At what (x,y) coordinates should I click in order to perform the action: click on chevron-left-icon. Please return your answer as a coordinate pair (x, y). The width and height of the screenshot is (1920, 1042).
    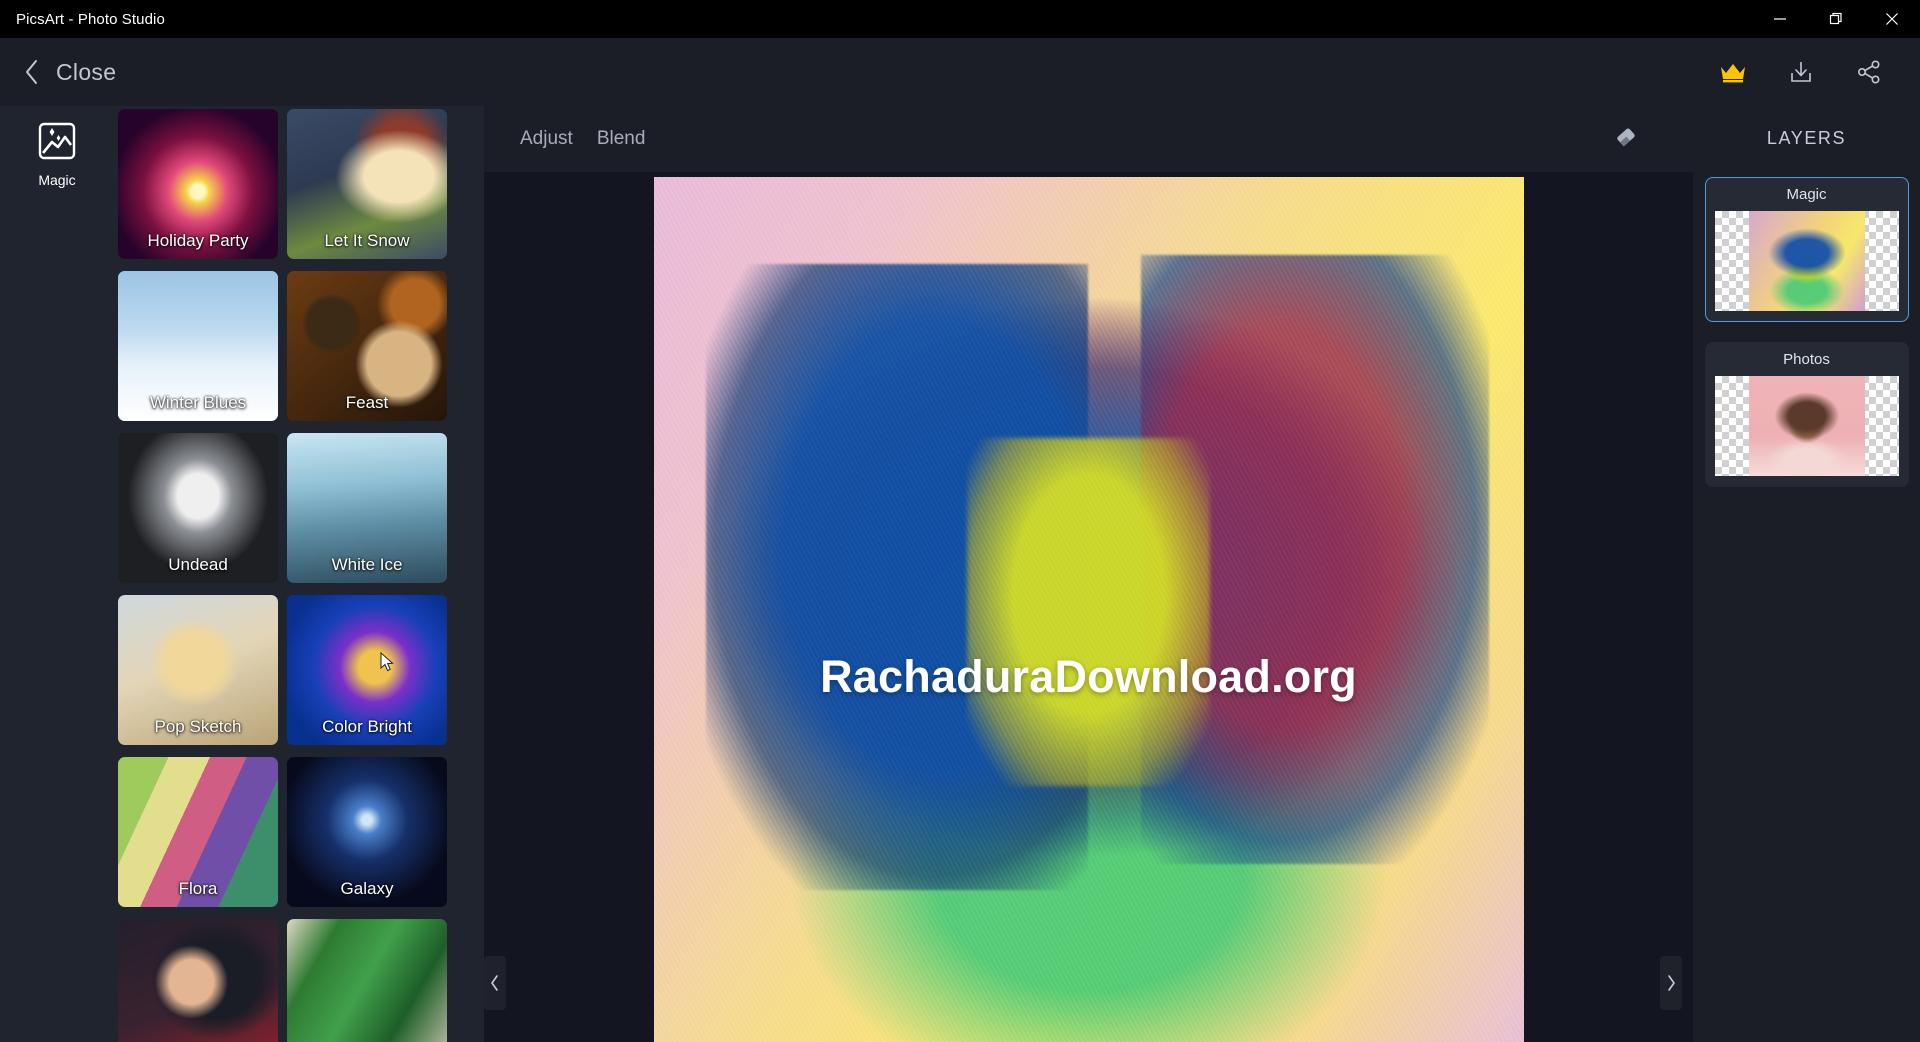
    Looking at the image, I should click on (32, 72).